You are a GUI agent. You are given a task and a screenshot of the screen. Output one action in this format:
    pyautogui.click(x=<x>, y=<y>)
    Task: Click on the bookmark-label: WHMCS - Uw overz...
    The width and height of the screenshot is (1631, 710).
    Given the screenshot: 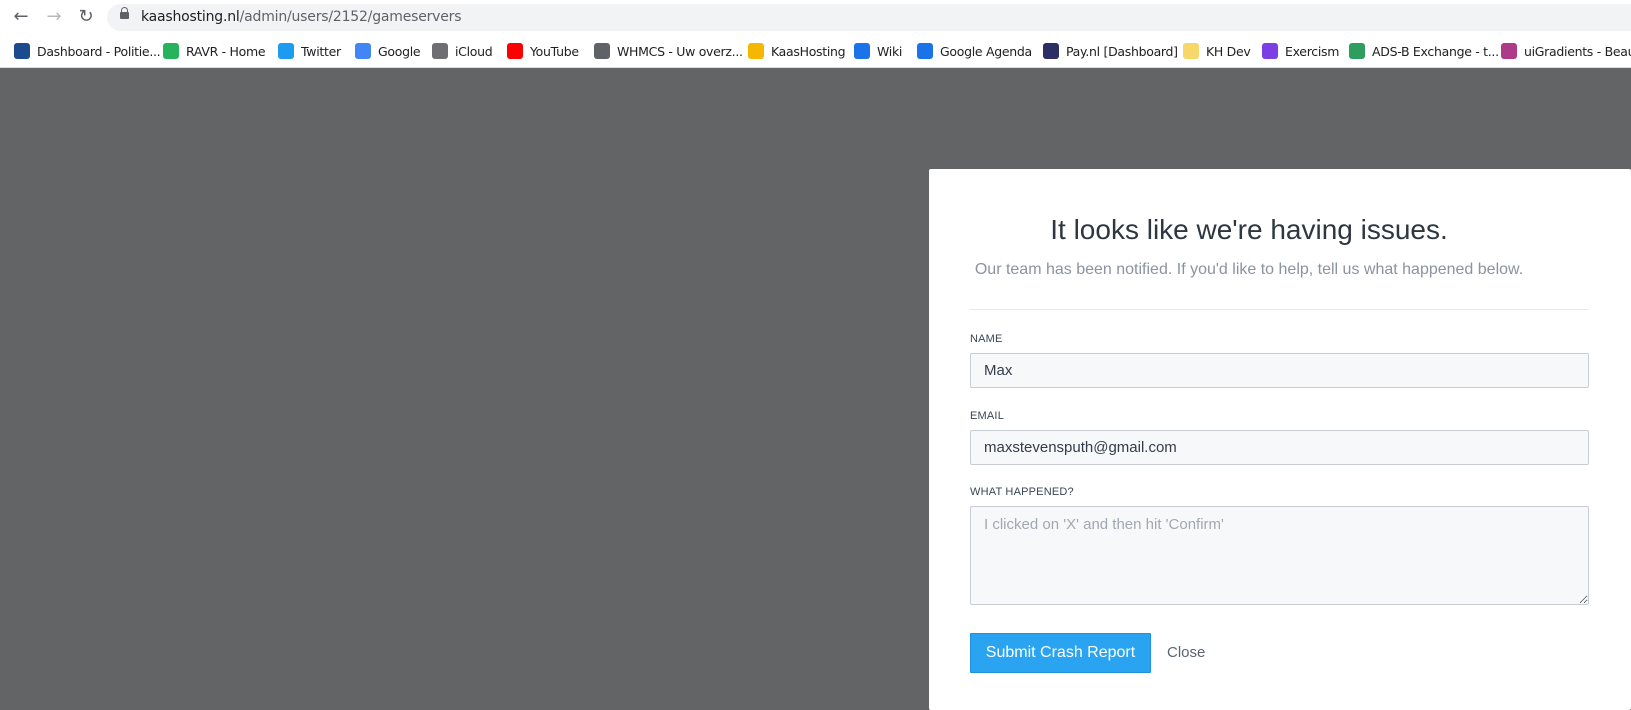 What is the action you would take?
    pyautogui.click(x=680, y=51)
    